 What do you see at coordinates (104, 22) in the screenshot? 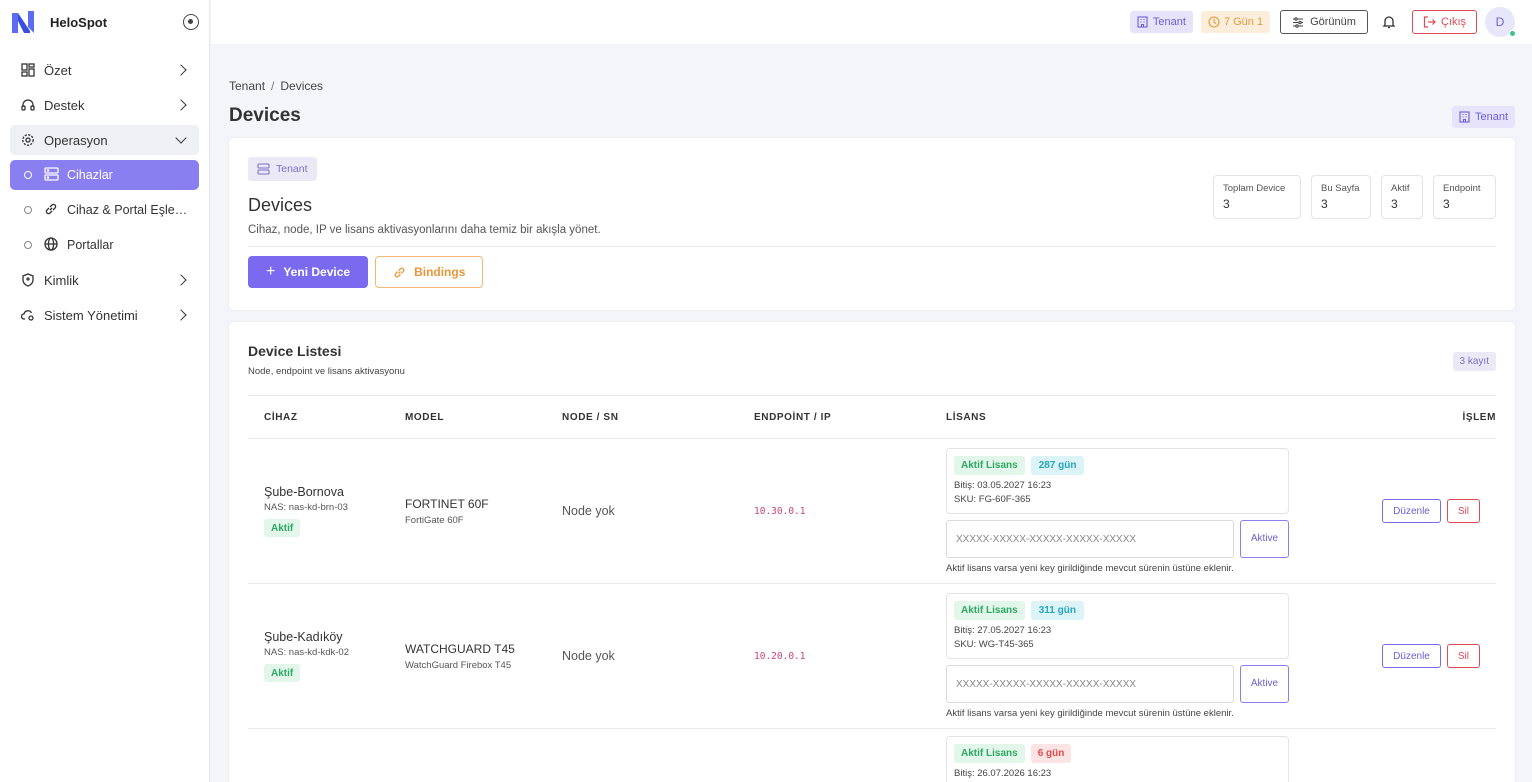
I see `brand: HeloSpot` at bounding box center [104, 22].